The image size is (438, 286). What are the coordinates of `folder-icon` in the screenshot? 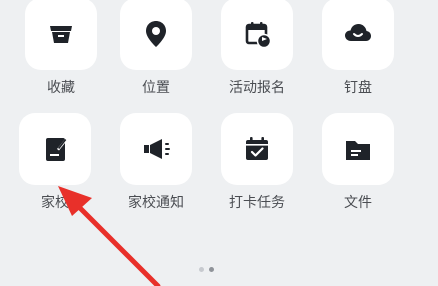 It's located at (358, 150).